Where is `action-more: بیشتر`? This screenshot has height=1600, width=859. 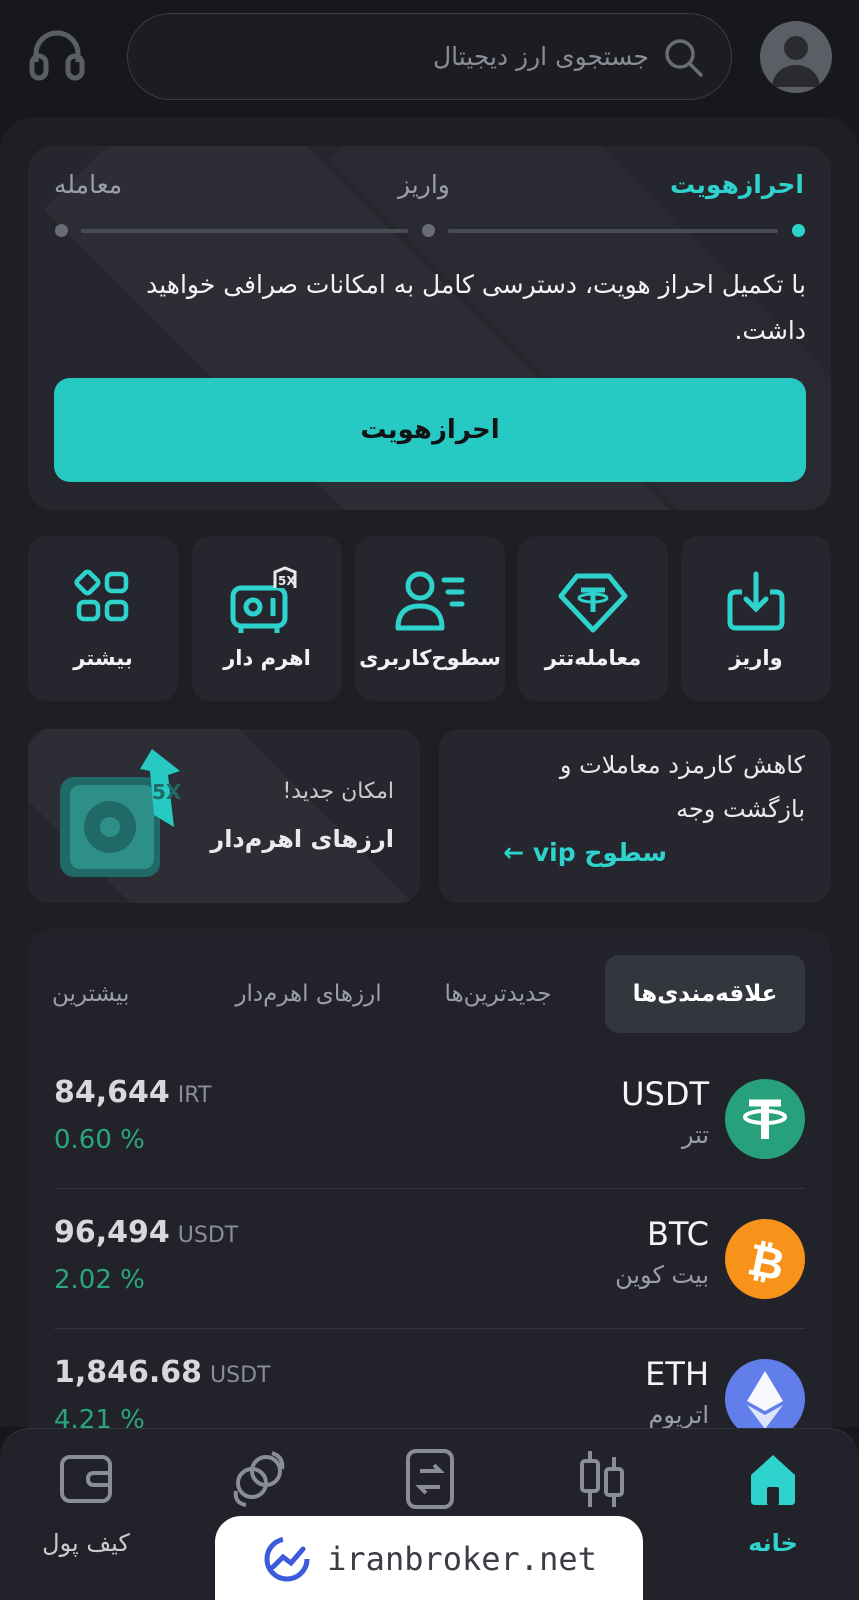
action-more: بیشتر is located at coordinates (103, 618).